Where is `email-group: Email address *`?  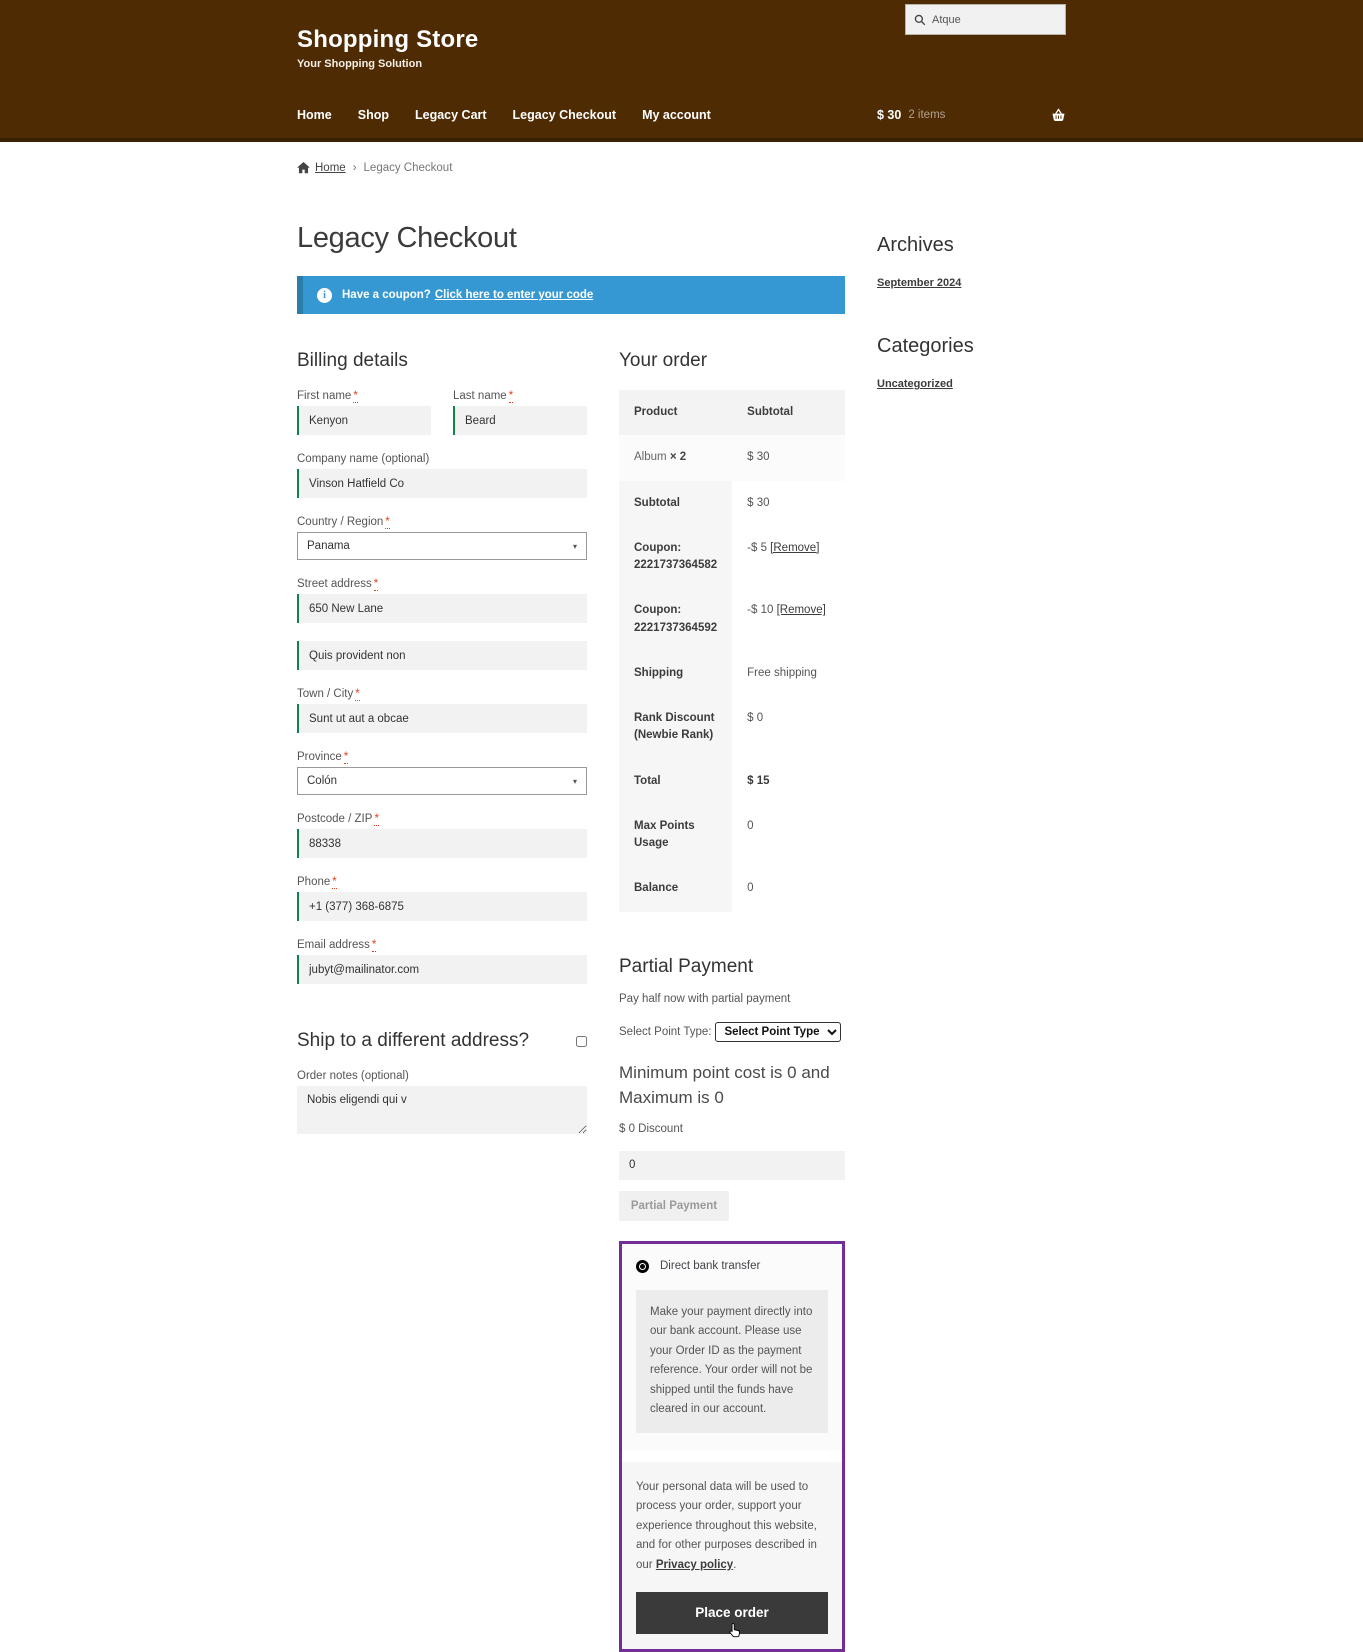 email-group: Email address * is located at coordinates (442, 961).